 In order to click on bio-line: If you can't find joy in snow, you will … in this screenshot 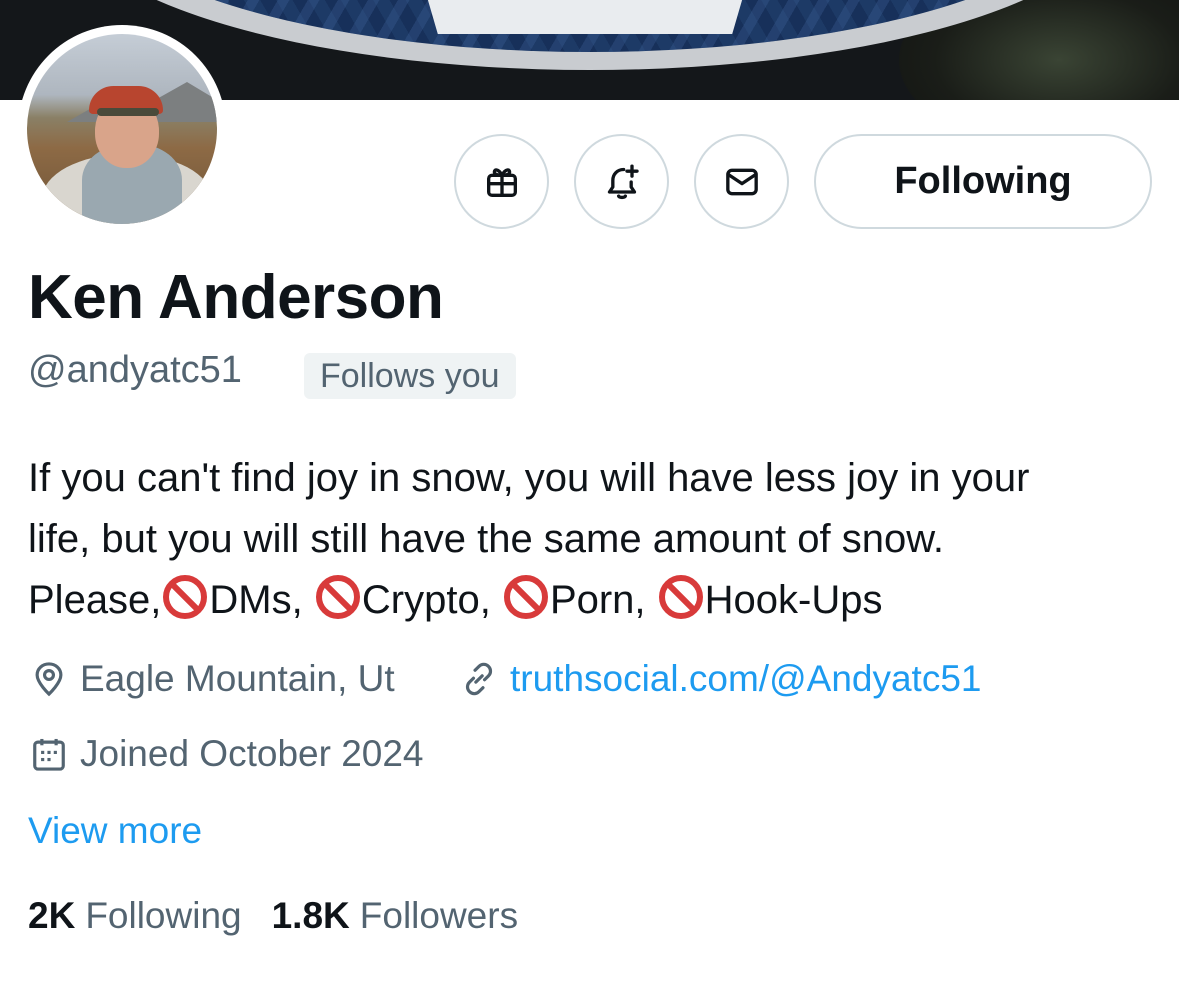, I will do `click(529, 478)`.